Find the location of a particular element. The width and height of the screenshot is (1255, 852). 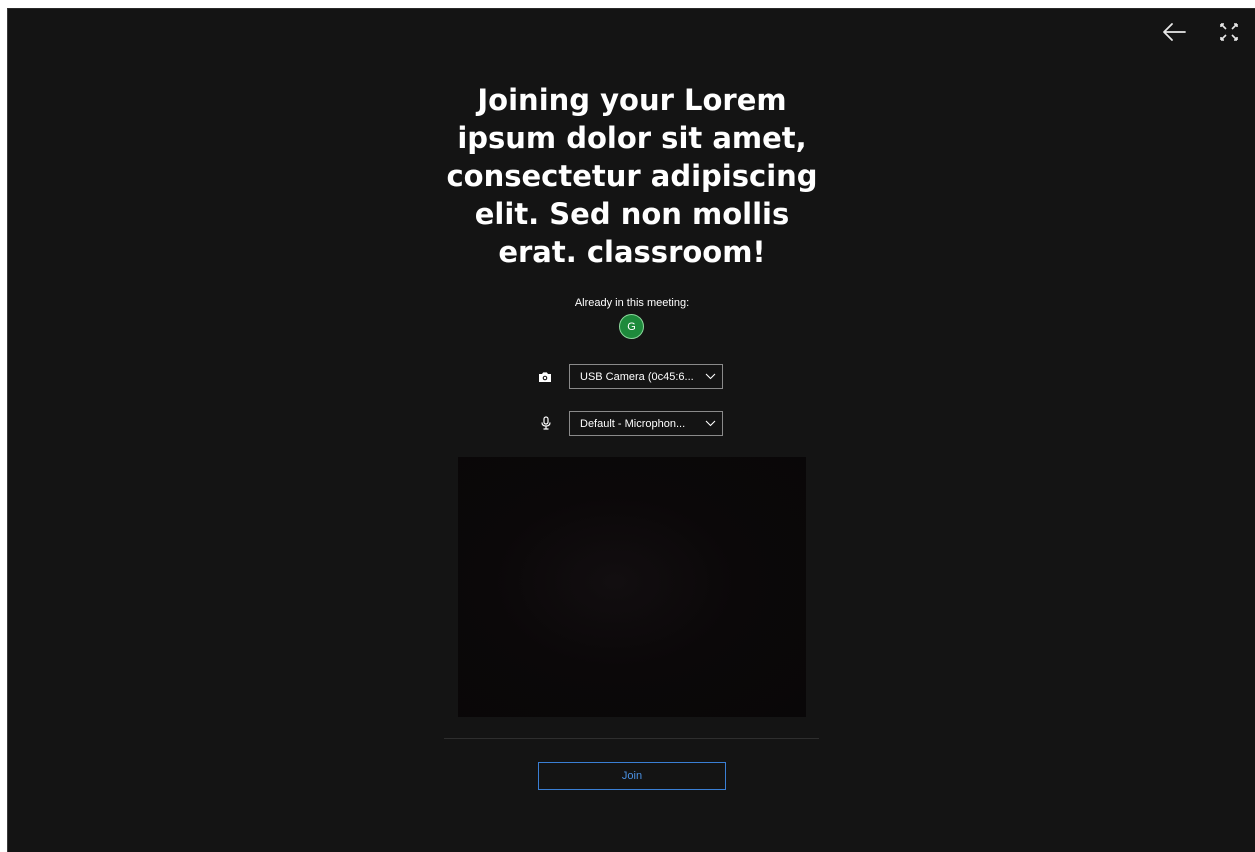

camera-preview is located at coordinates (632, 587).